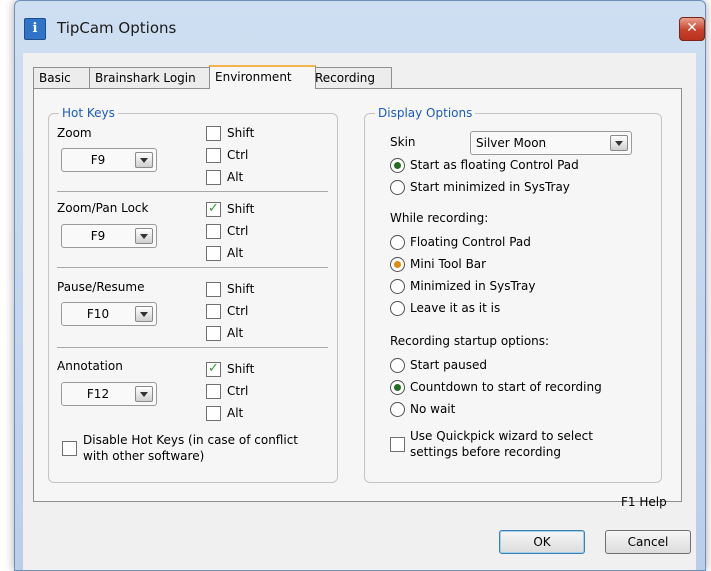 This screenshot has width=711, height=571. Describe the element at coordinates (473, 286) in the screenshot. I see `minimized-systray-label: Minimized in SysTray` at that location.